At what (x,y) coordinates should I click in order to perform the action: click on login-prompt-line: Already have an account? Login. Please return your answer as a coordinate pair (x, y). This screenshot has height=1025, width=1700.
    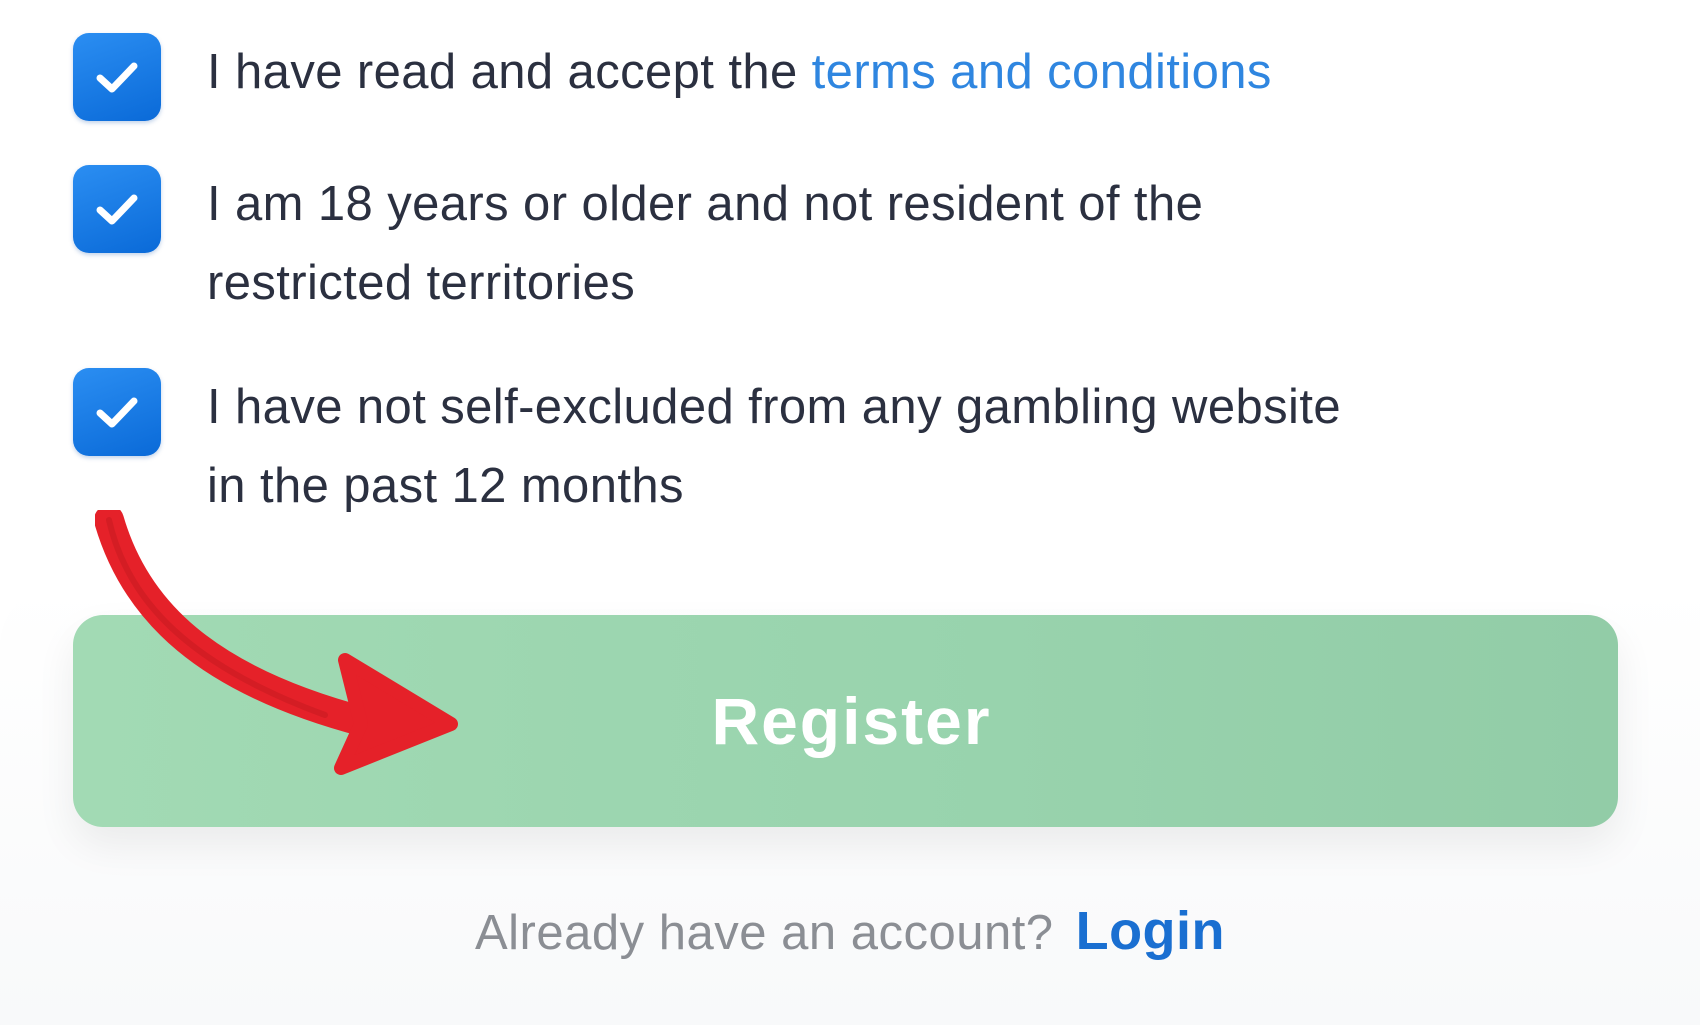
    Looking at the image, I should click on (850, 931).